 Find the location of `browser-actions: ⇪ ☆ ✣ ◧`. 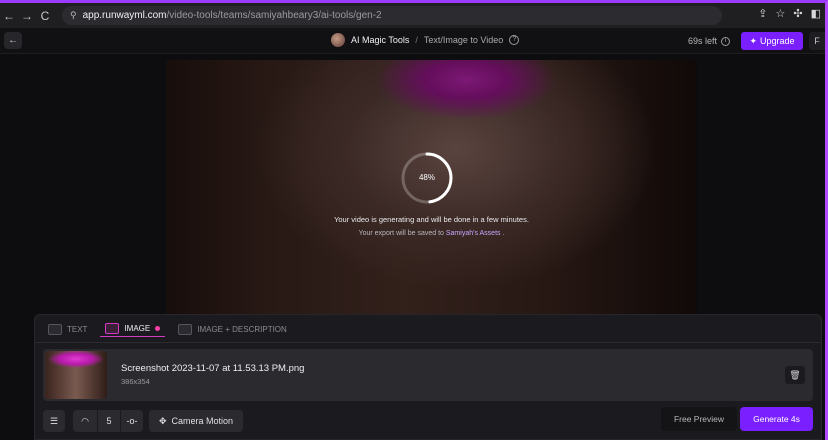

browser-actions: ⇪ ☆ ✣ ◧ is located at coordinates (789, 13).